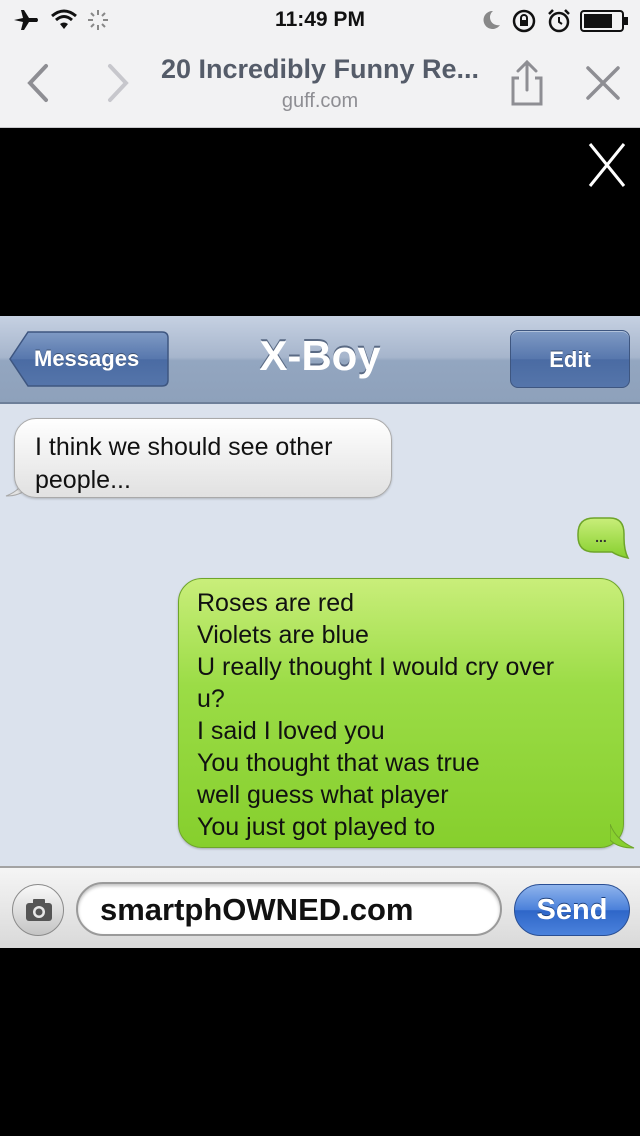  Describe the element at coordinates (276, 603) in the screenshot. I see `outgoing-line: Roses are red` at that location.